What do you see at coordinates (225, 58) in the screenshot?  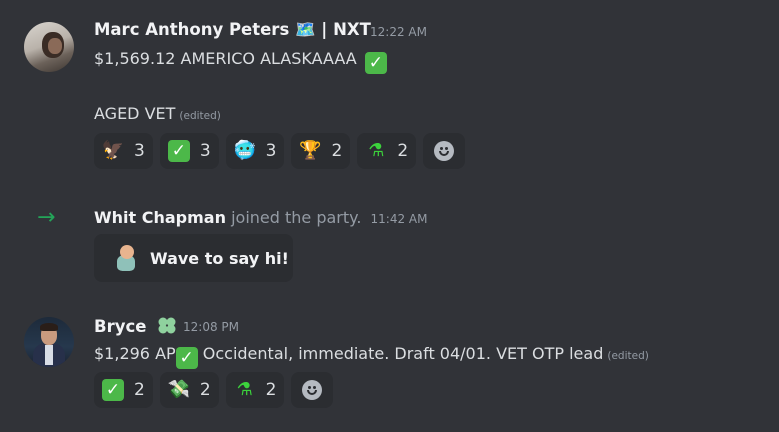 I see `message-line: $1,569.12 AMERICO ALASKAAAA` at bounding box center [225, 58].